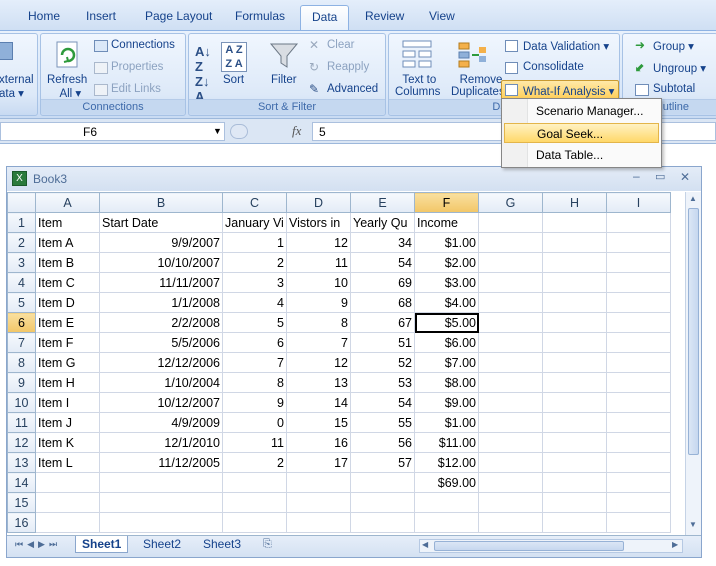 This screenshot has width=716, height=566. What do you see at coordinates (67, 342) in the screenshot?
I see `cell: Item F` at bounding box center [67, 342].